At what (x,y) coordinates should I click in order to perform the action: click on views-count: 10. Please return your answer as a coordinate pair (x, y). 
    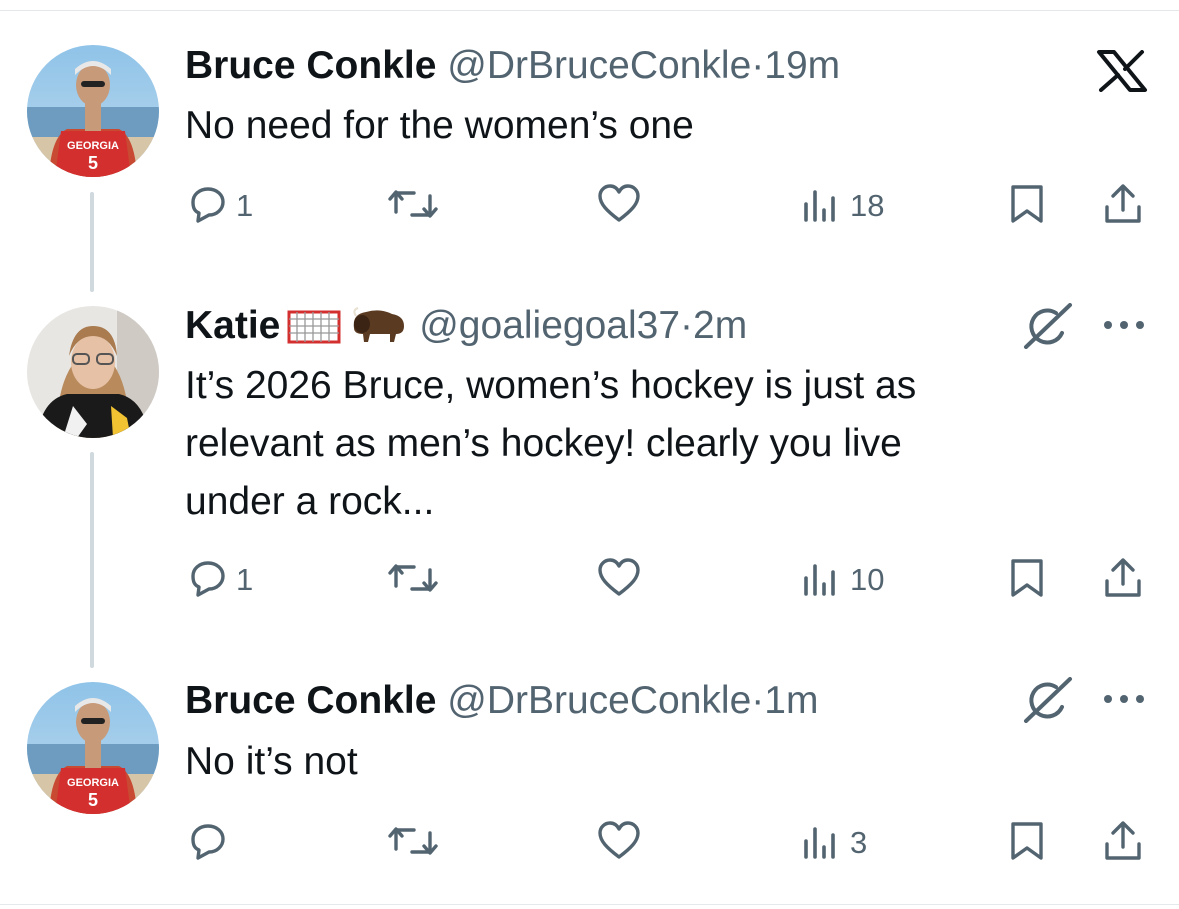
    Looking at the image, I should click on (867, 579).